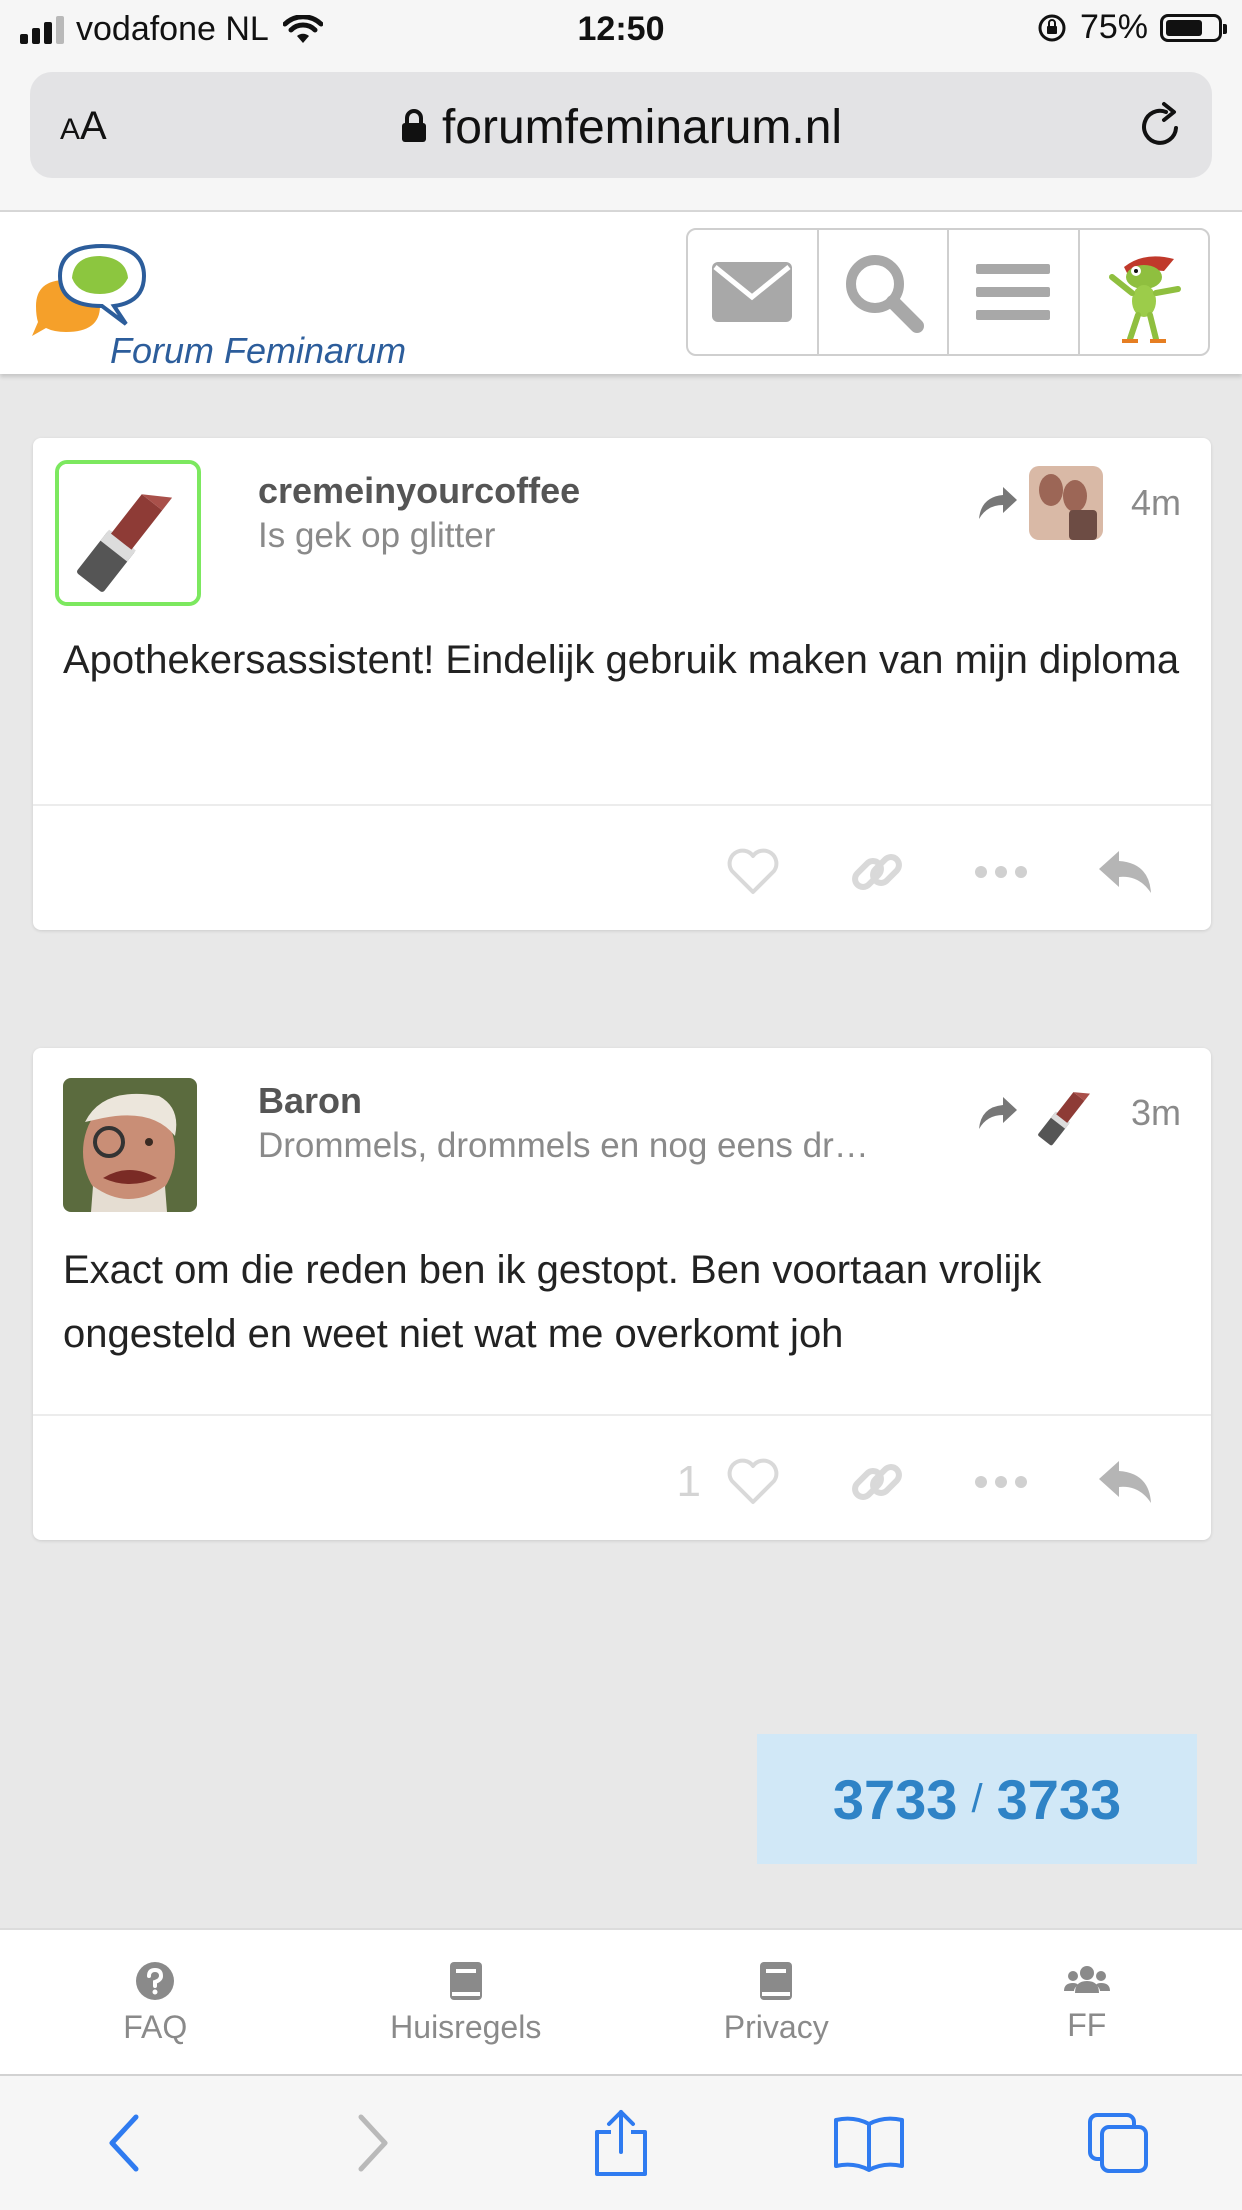 This screenshot has width=1242, height=2210. Describe the element at coordinates (621, 31) in the screenshot. I see `status-bar: vodafone NL 12:50 75%` at that location.